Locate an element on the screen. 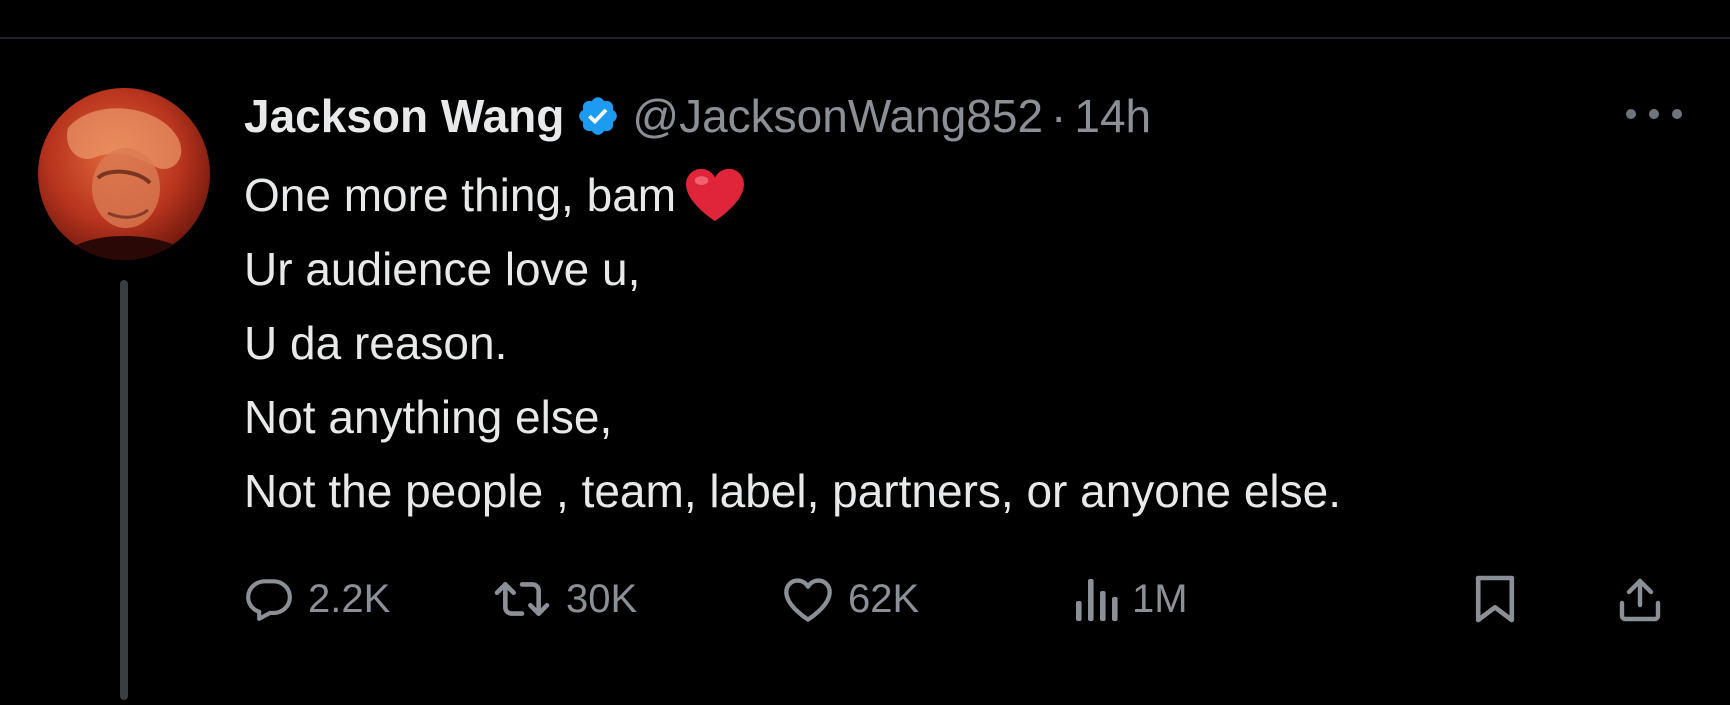 This screenshot has height=705, width=1730. tweet-actions-bar: 2.2K 30K 62K 1M is located at coordinates (964, 599).